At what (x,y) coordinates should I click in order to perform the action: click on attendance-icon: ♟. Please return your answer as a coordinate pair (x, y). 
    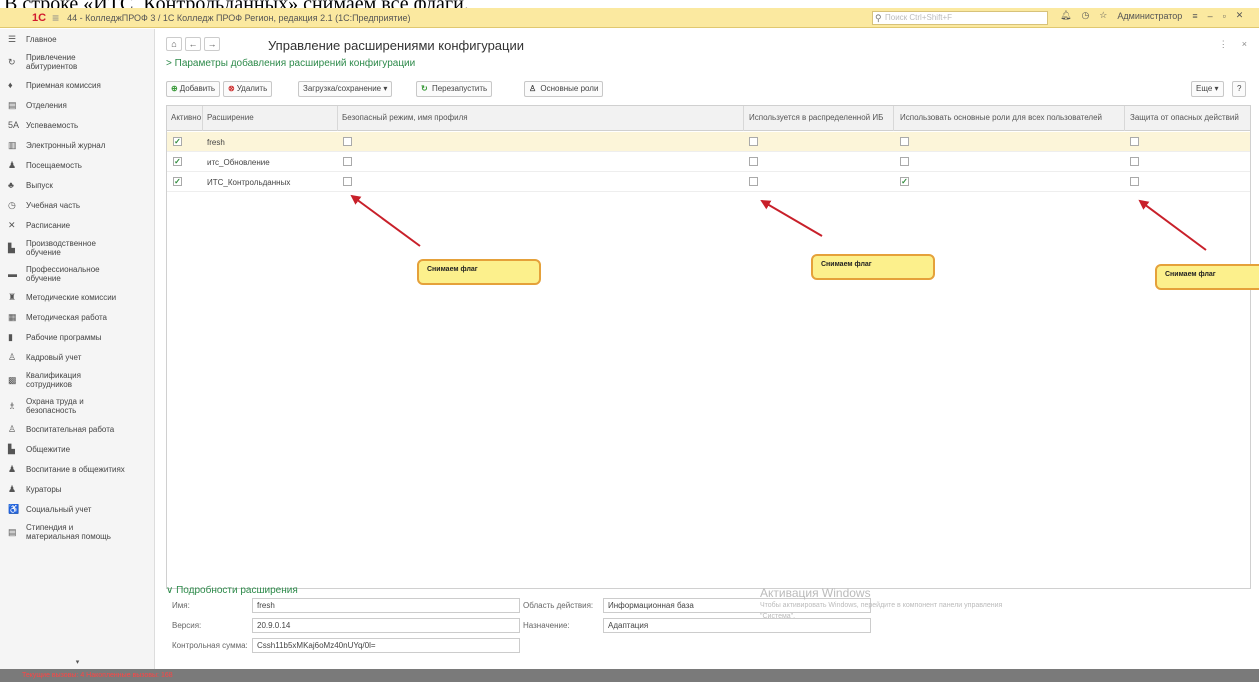
    Looking at the image, I should click on (12, 164).